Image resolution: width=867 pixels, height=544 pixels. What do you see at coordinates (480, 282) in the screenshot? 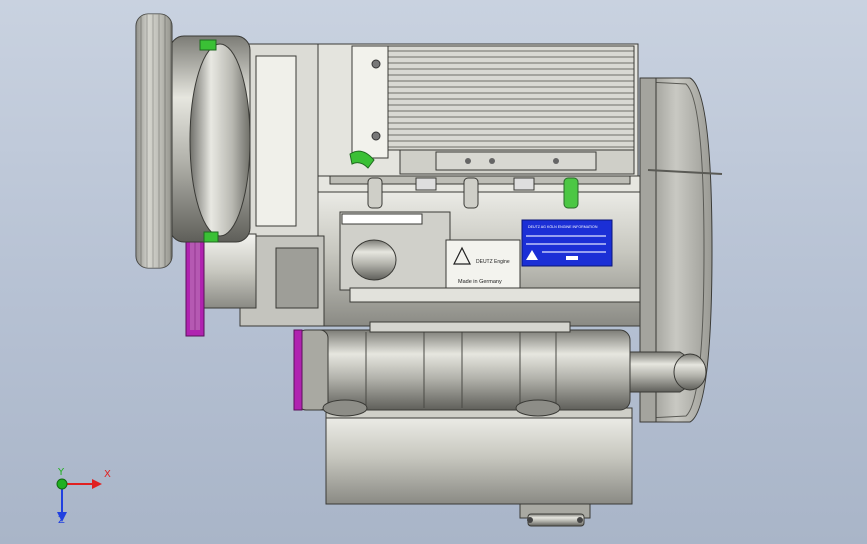
I see `origin-text: Made in Germany` at bounding box center [480, 282].